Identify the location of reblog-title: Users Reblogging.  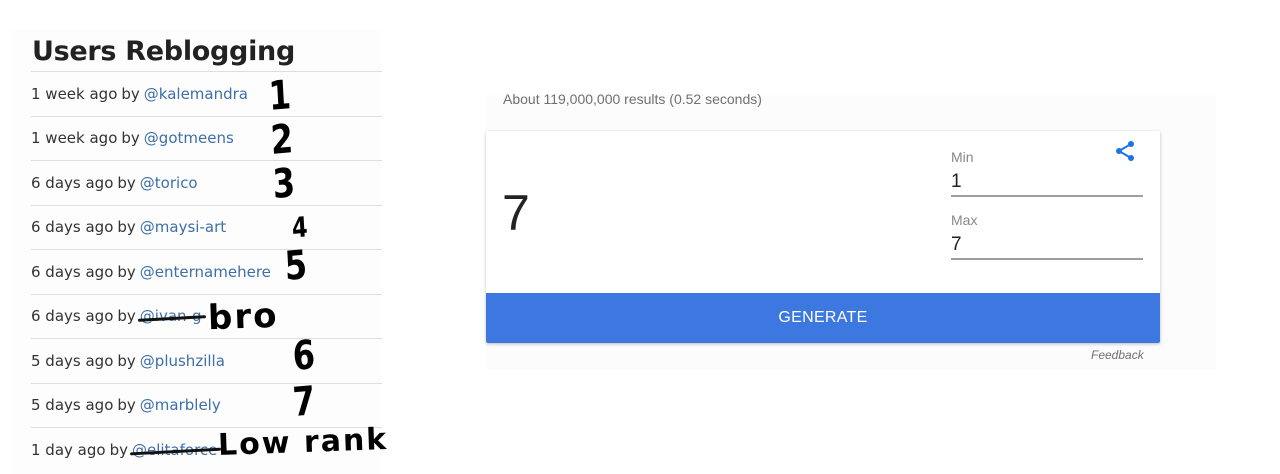
(163, 51).